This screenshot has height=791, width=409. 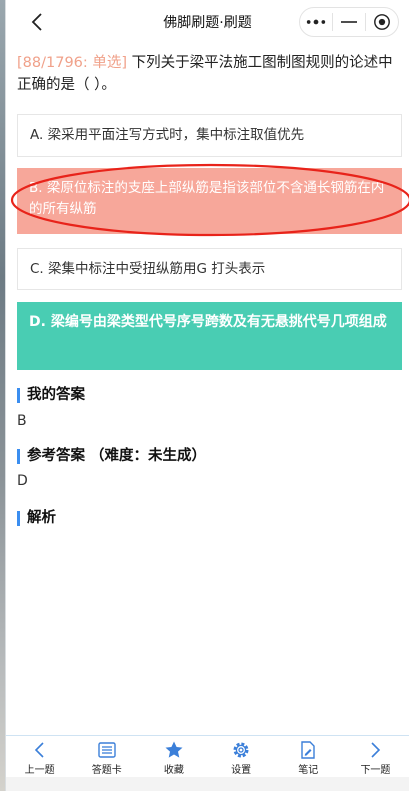 What do you see at coordinates (241, 750) in the screenshot?
I see `gear-icon` at bounding box center [241, 750].